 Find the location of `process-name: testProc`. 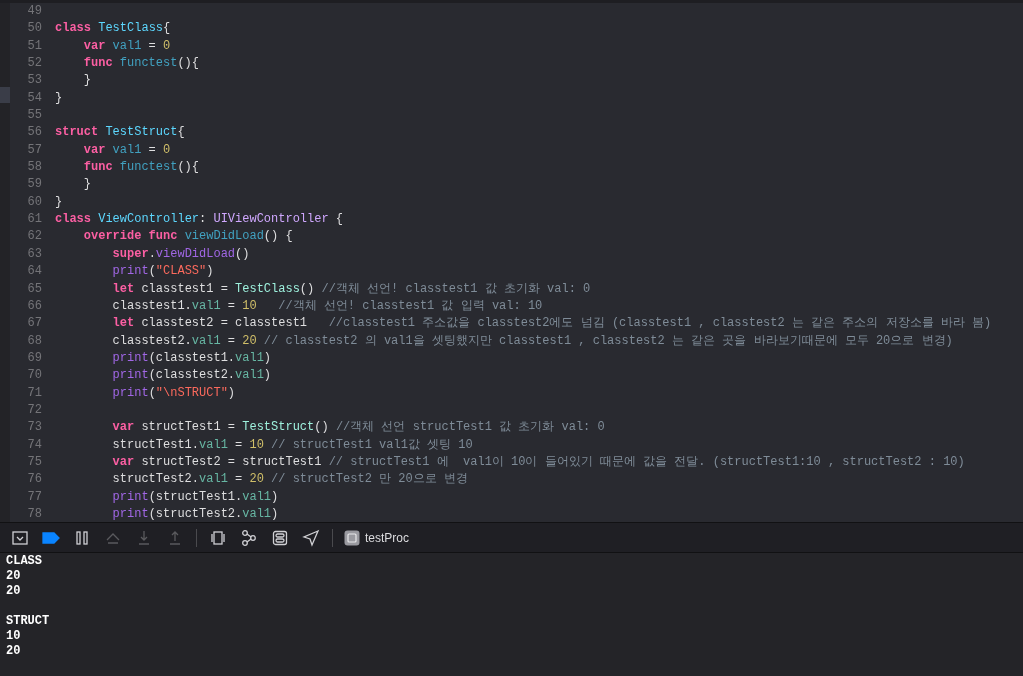

process-name: testProc is located at coordinates (387, 538).